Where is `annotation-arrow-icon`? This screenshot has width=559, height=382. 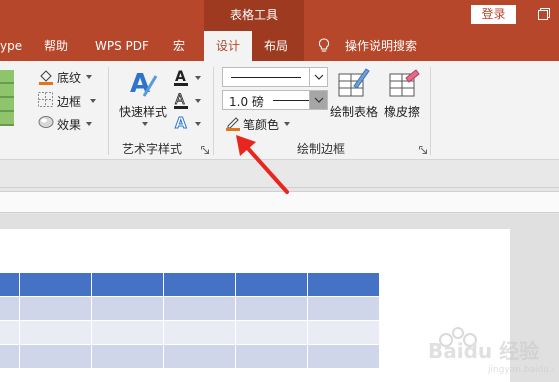 annotation-arrow-icon is located at coordinates (262, 164).